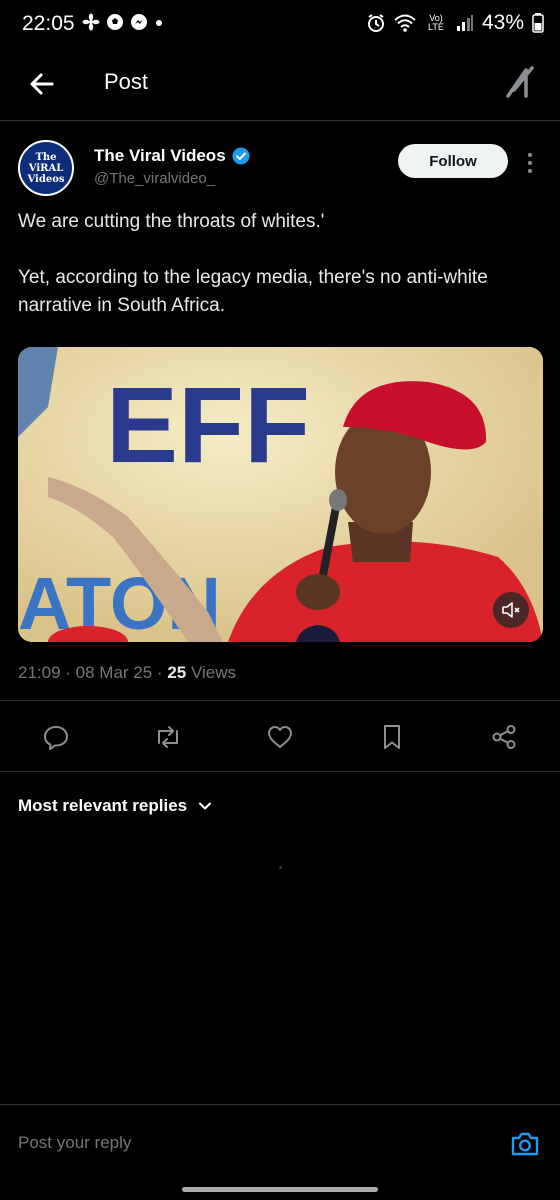 The width and height of the screenshot is (560, 1200). I want to click on reply-button, so click(56, 737).